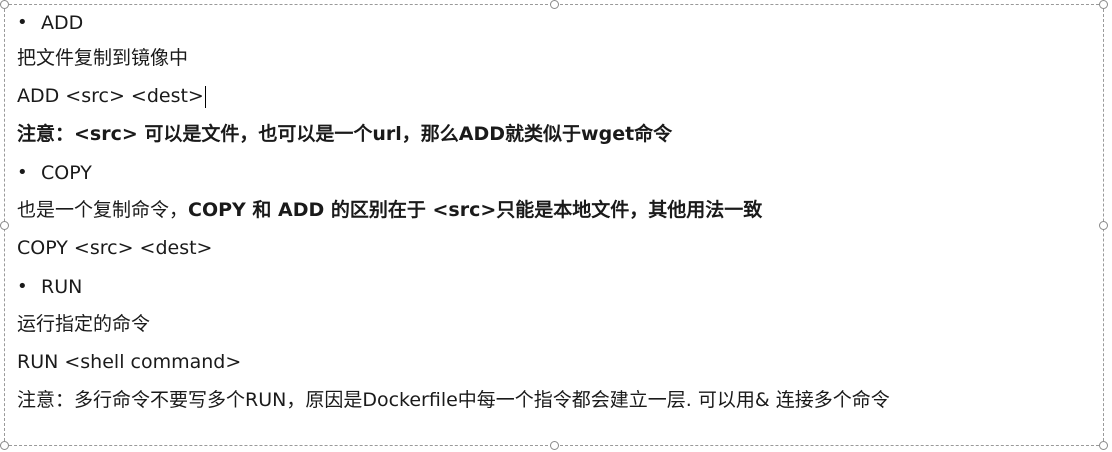 The image size is (1112, 452). I want to click on text-cursor, so click(205, 96).